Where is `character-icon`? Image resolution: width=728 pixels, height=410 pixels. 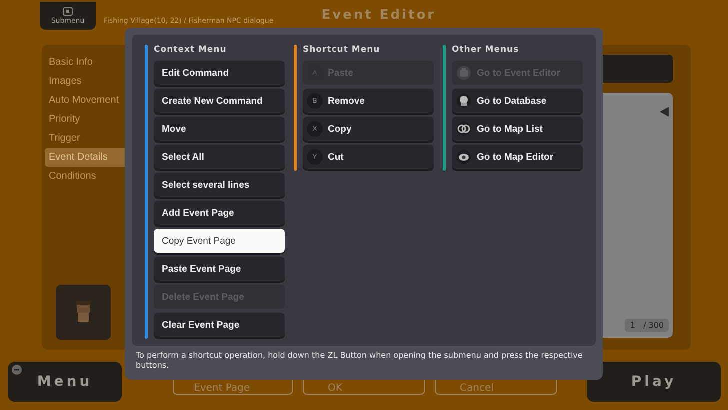 character-icon is located at coordinates (83, 312).